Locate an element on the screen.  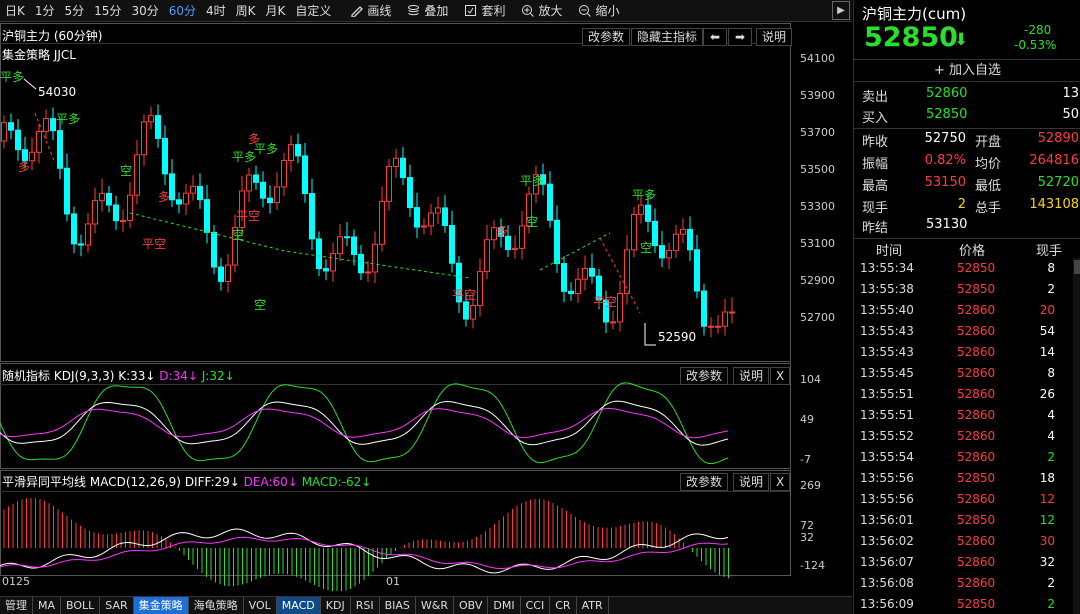
macd-diff-value: DIFF:29↓ is located at coordinates (212, 482).